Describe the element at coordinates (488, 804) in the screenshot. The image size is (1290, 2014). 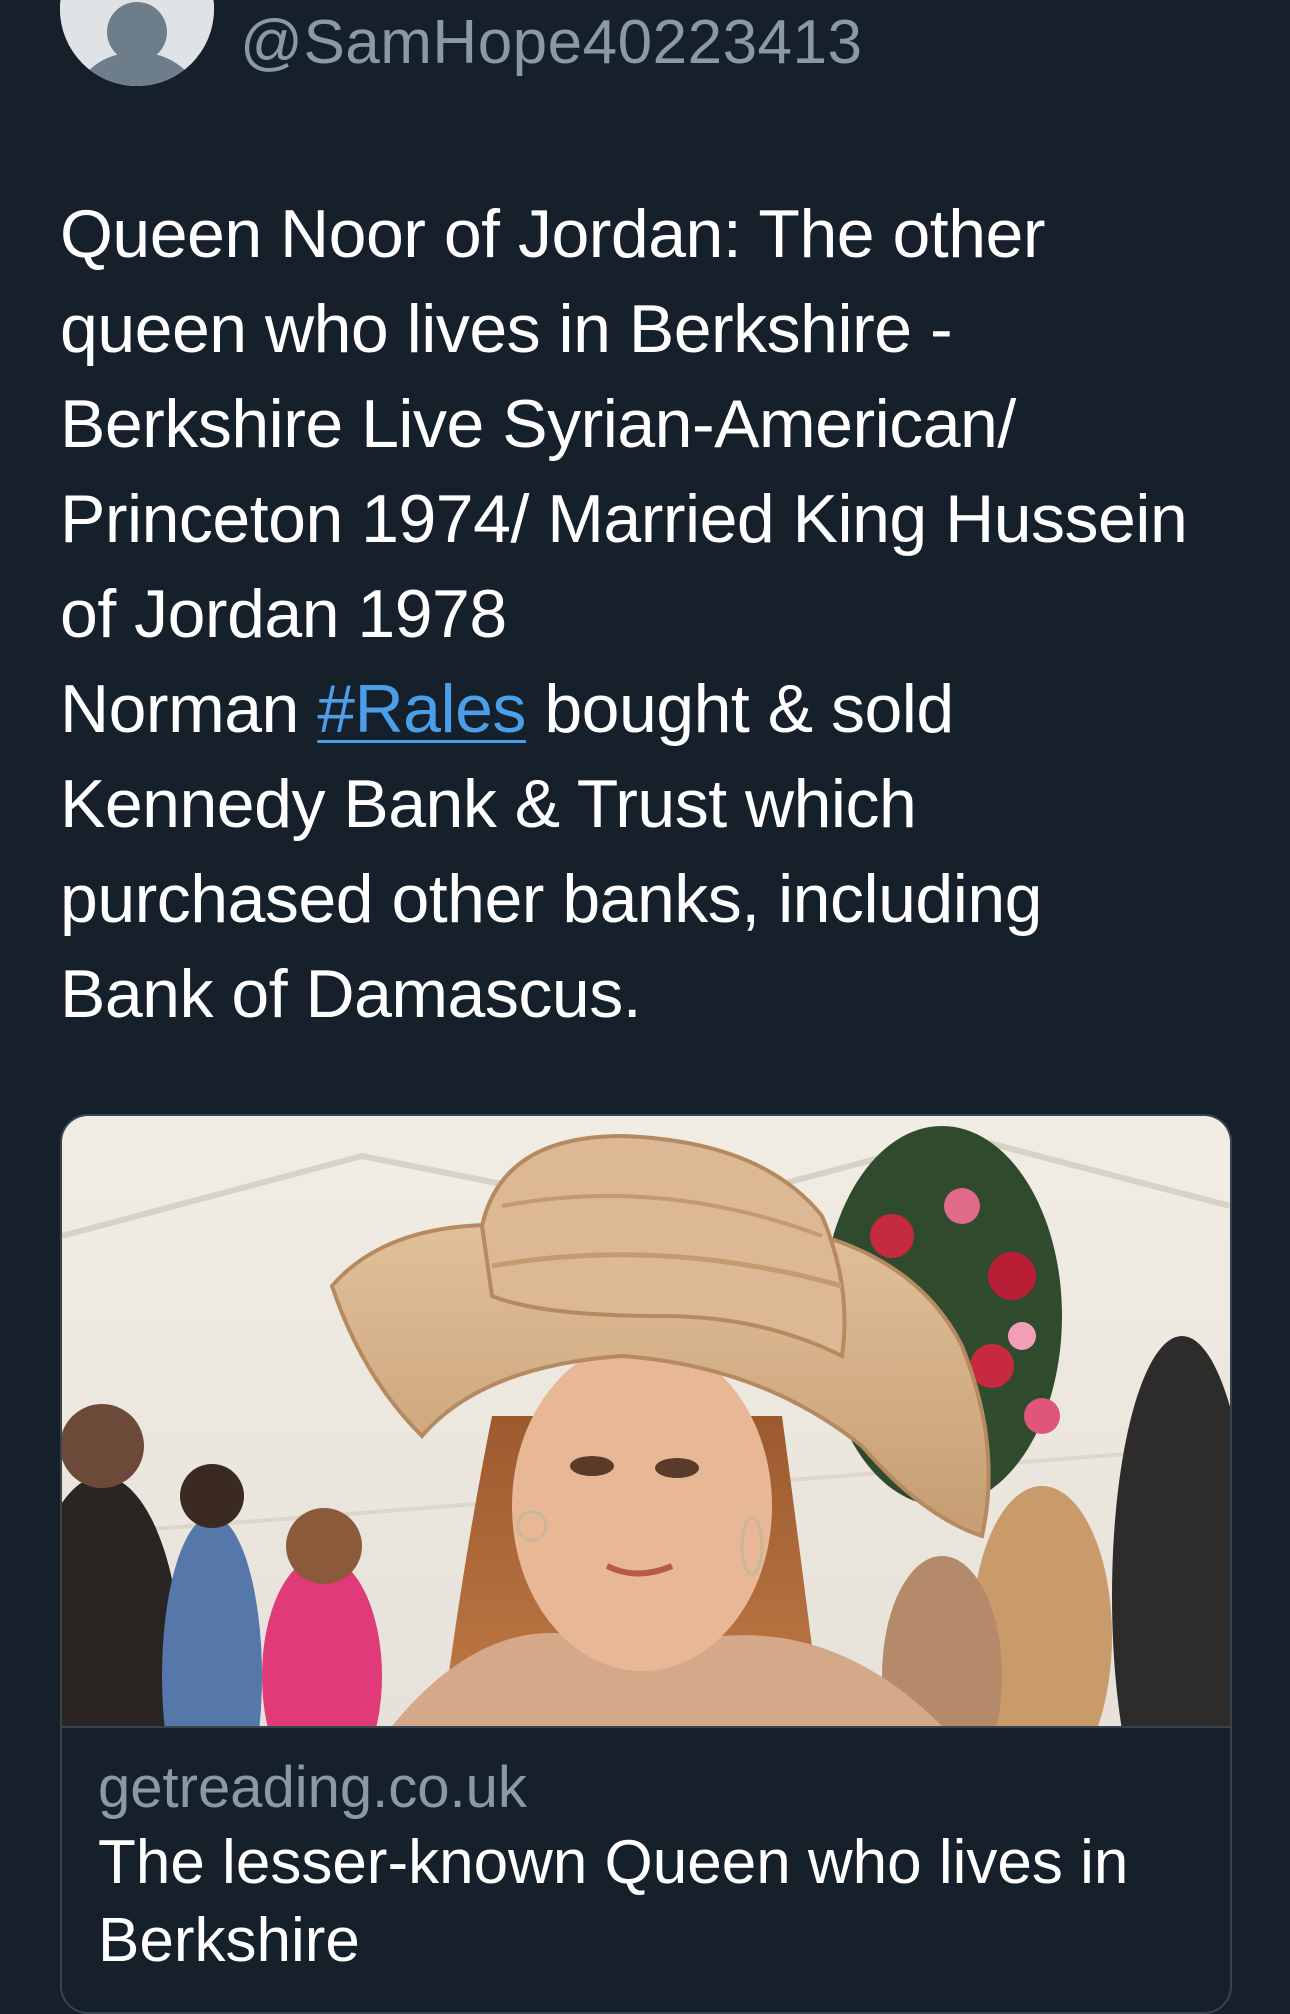
I see `tweet-text-line: Kennedy Bank & Trust which` at that location.